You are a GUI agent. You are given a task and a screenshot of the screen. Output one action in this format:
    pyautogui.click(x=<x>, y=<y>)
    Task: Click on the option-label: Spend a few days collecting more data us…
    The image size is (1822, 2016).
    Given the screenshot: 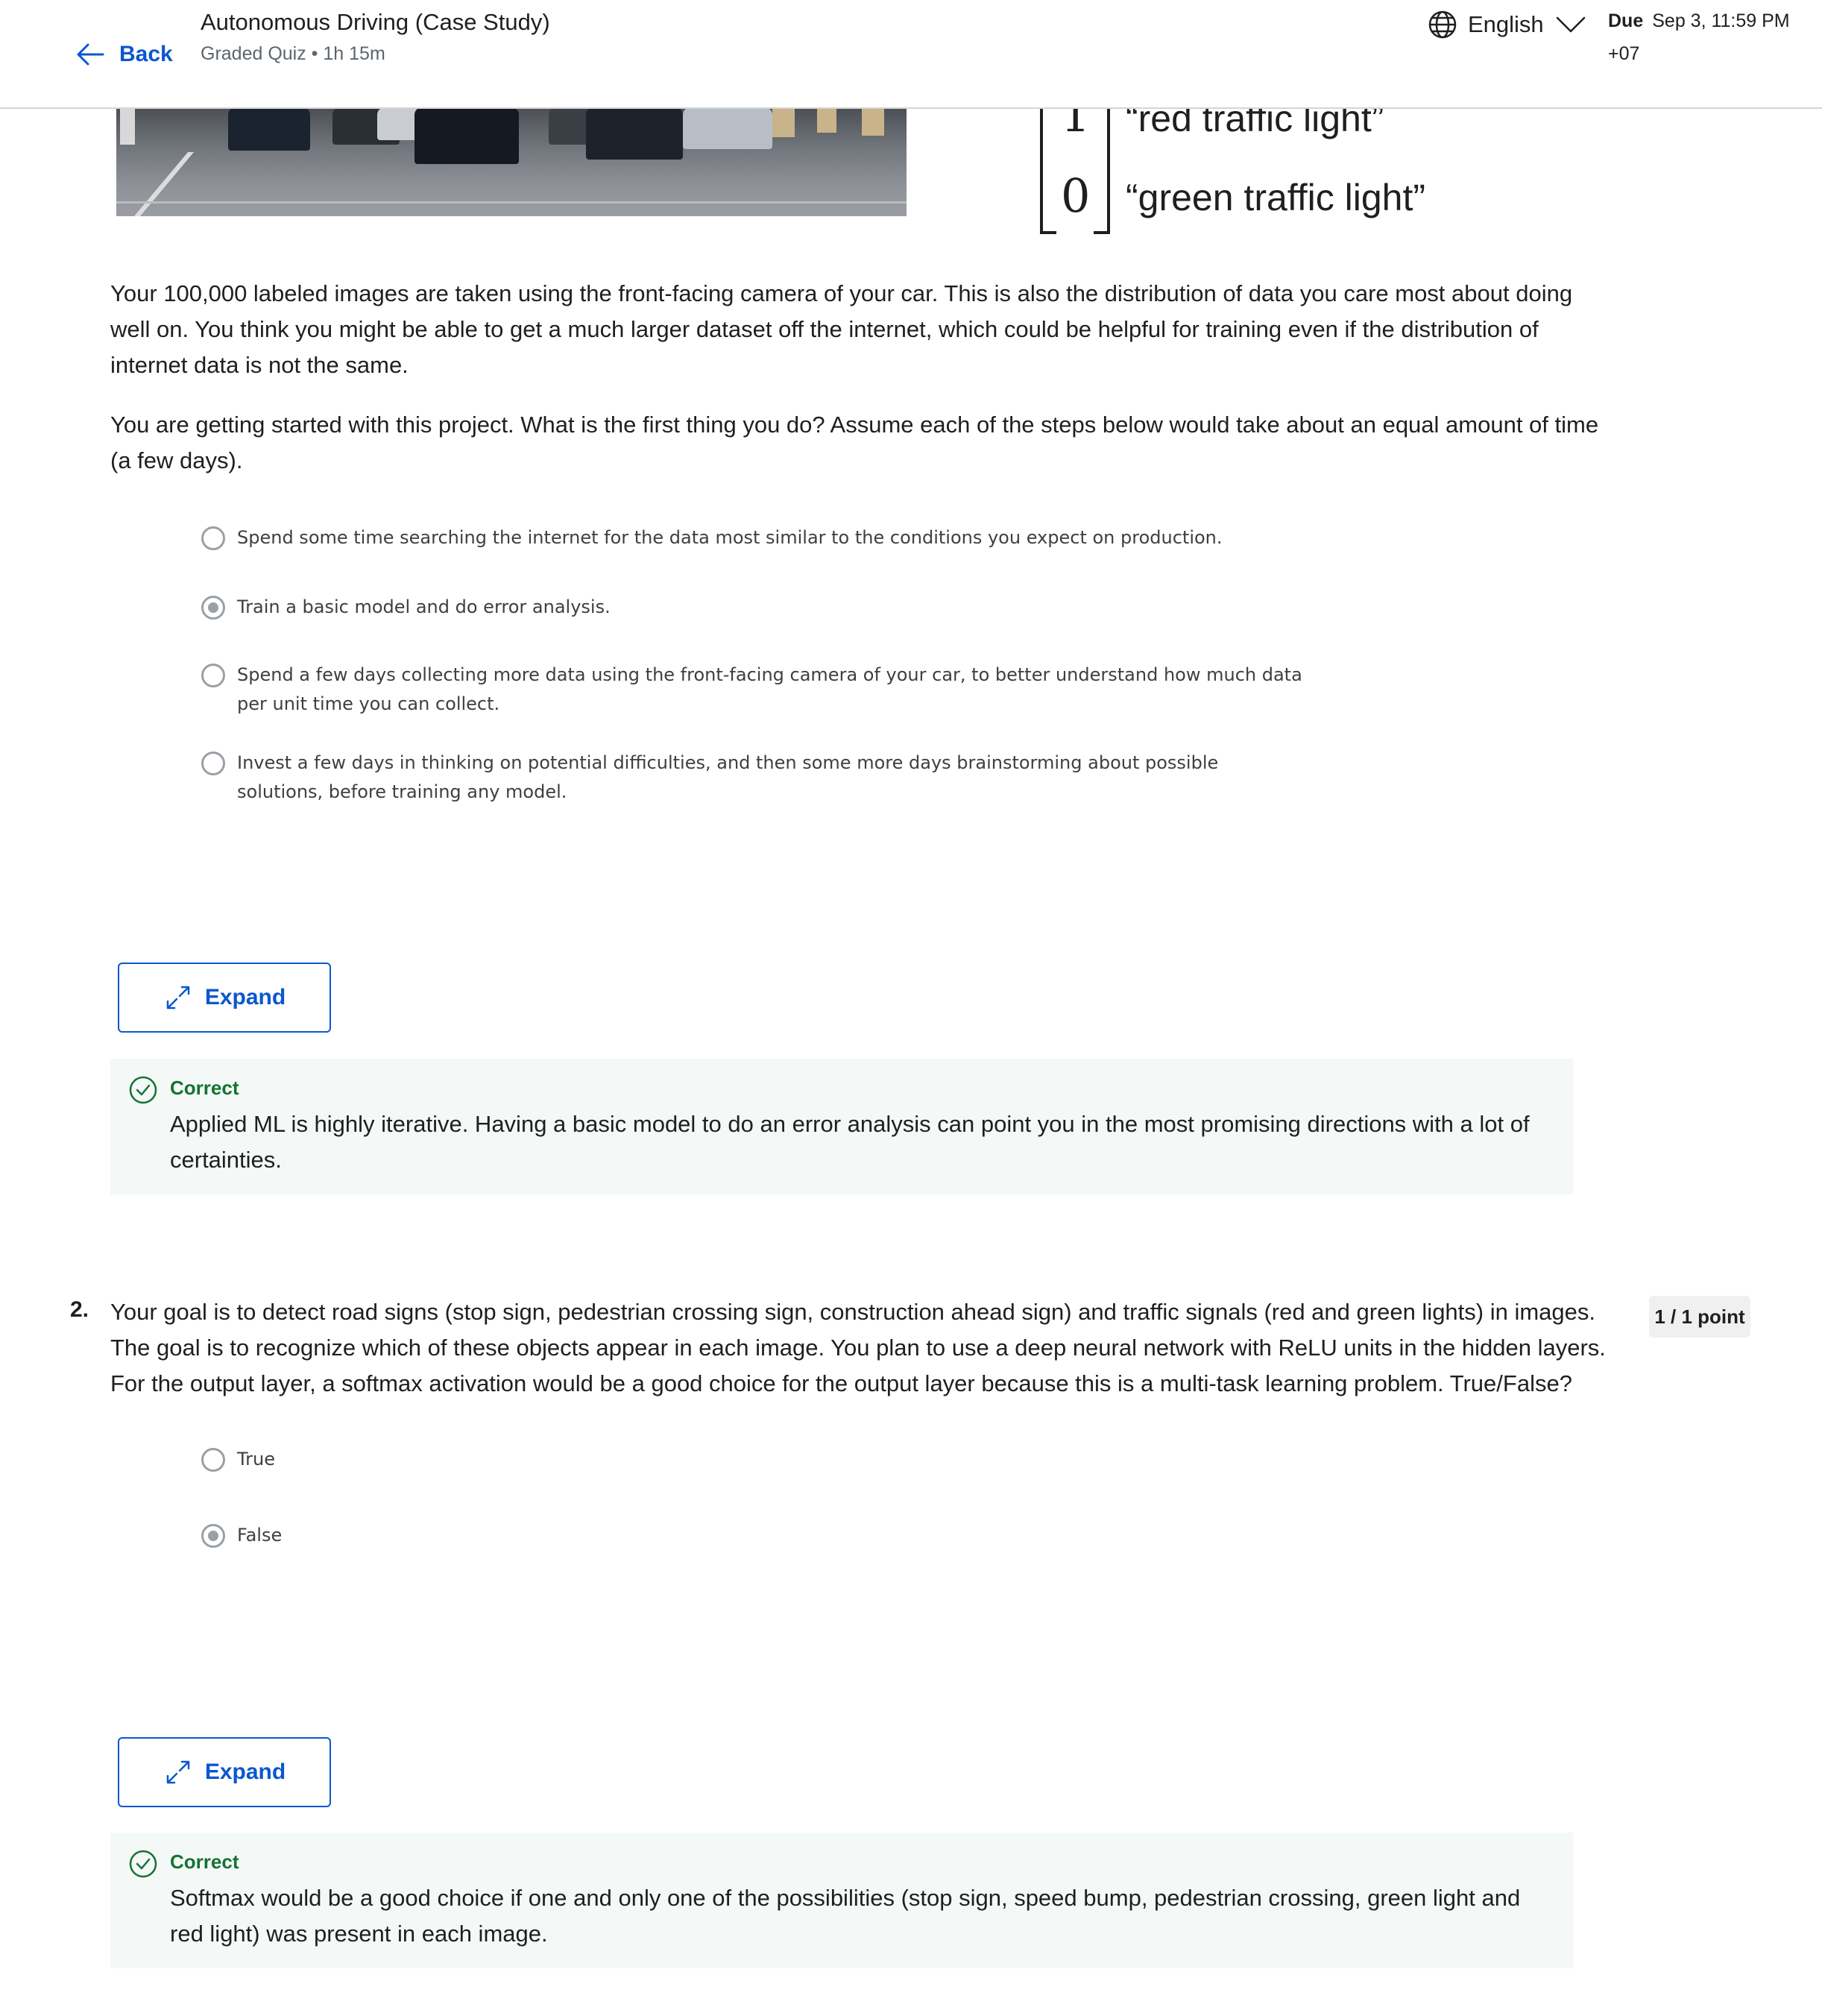 What is the action you would take?
    pyautogui.click(x=769, y=689)
    